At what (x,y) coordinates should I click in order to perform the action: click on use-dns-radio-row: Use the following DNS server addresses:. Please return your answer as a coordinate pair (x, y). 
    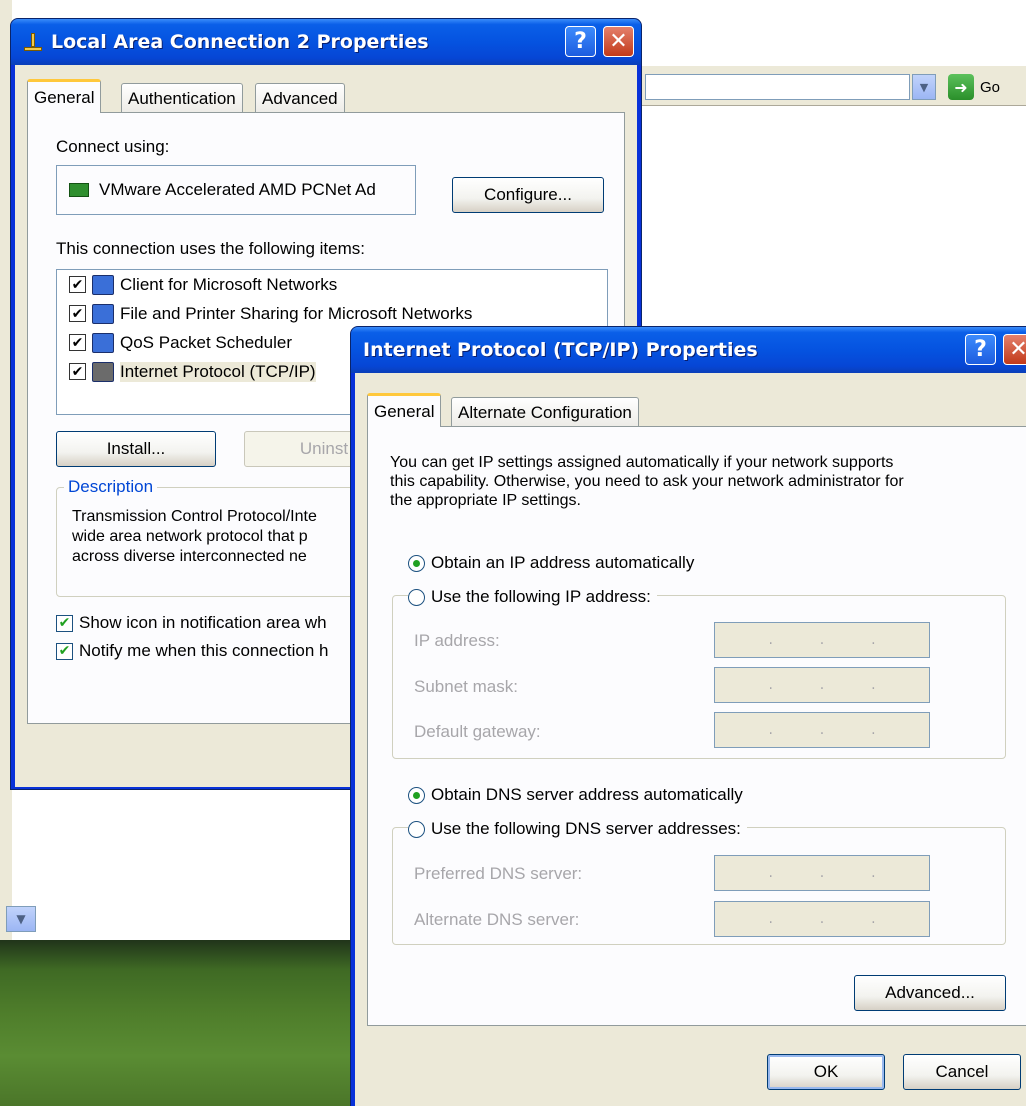
    Looking at the image, I should click on (577, 829).